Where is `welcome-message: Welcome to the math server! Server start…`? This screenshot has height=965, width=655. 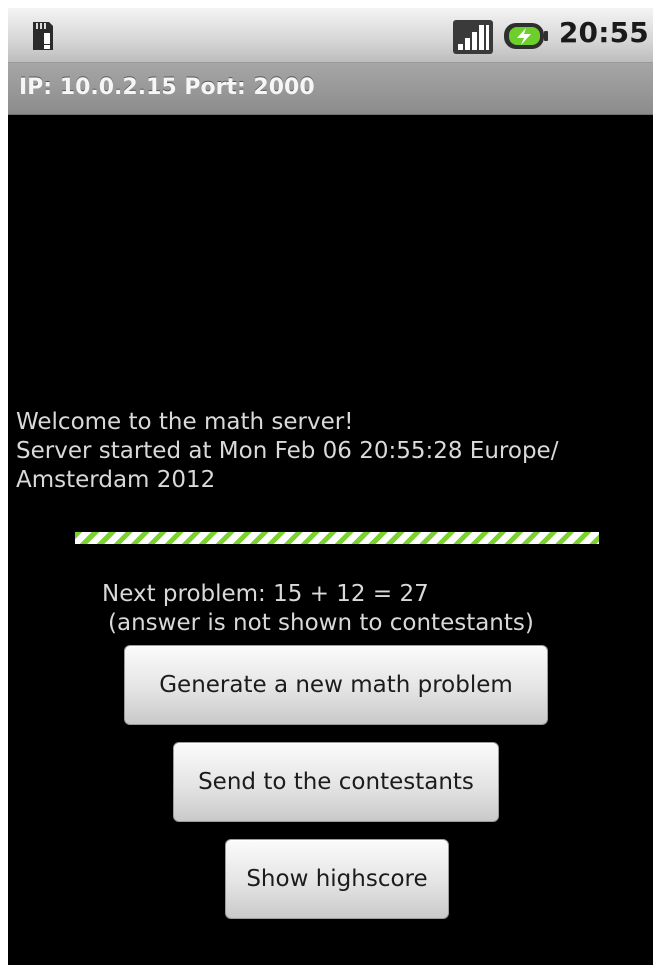 welcome-message: Welcome to the math server! Server start… is located at coordinates (331, 451).